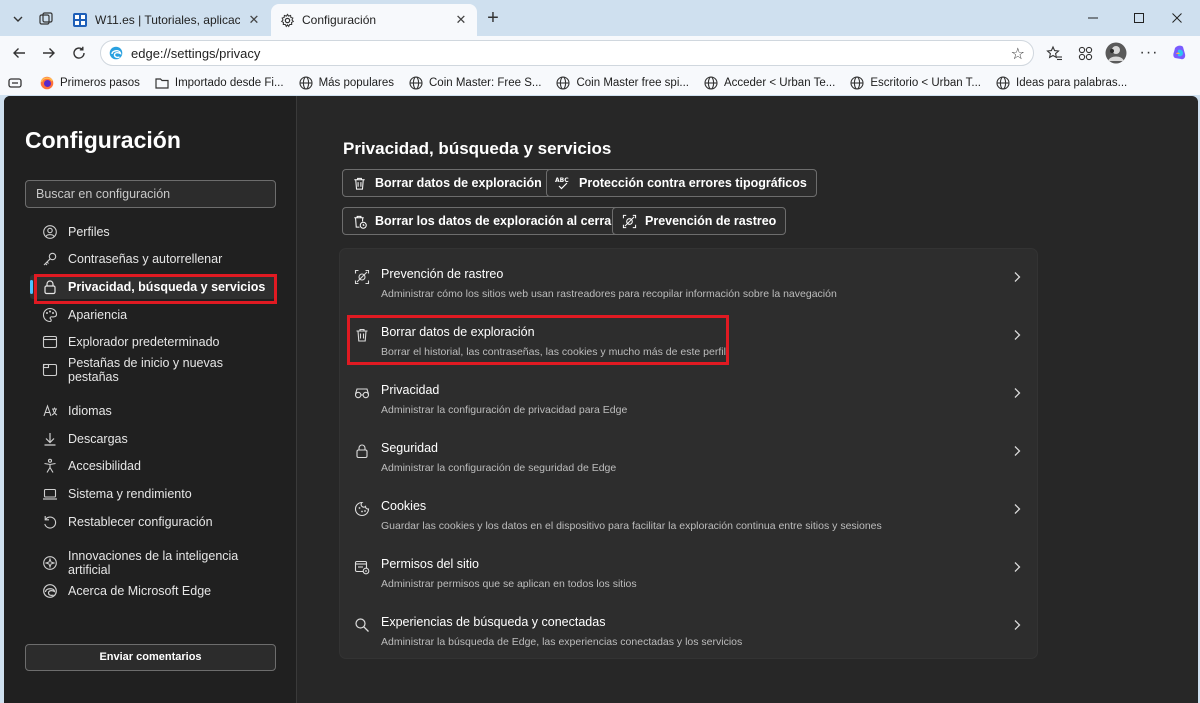  Describe the element at coordinates (19, 53) in the screenshot. I see `back-button` at that location.